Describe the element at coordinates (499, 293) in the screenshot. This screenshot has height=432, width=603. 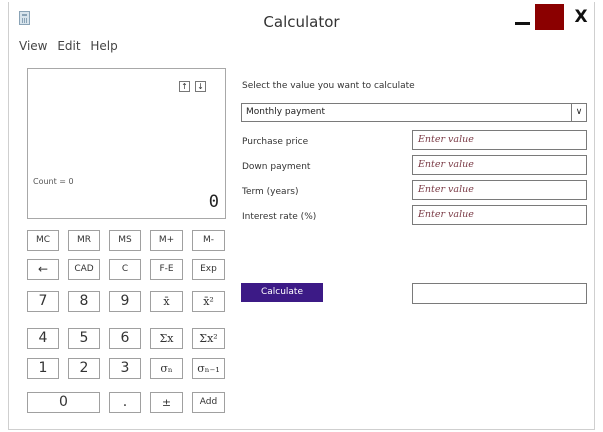
I see `result-field` at that location.